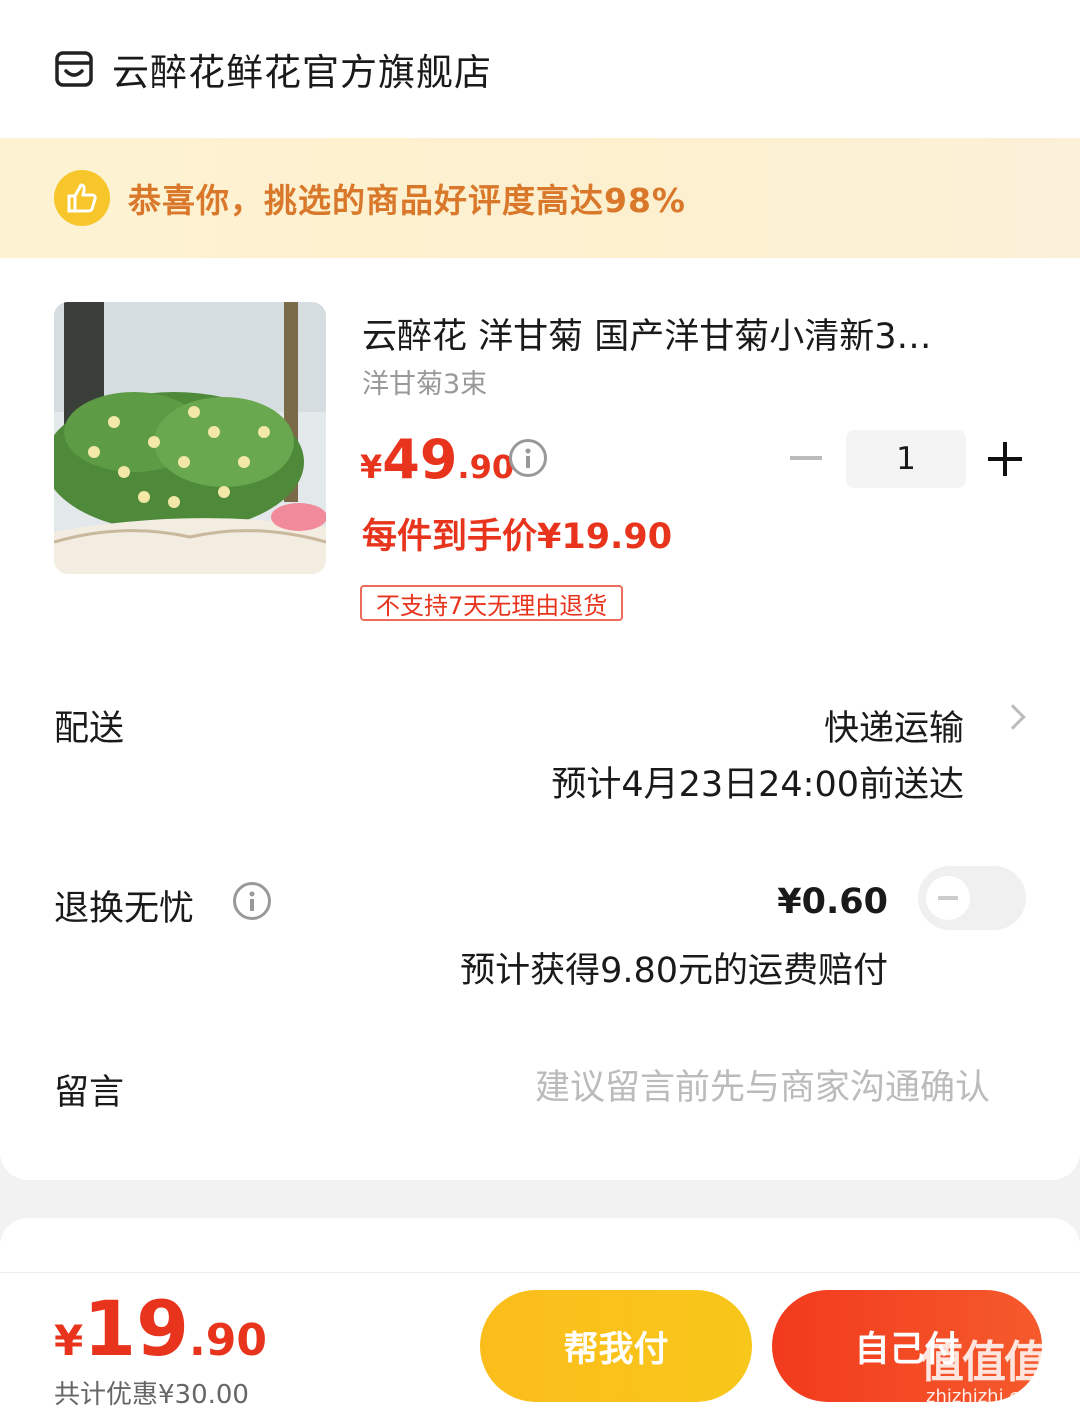 The height and width of the screenshot is (1413, 1080). I want to click on quantity-field: 1, so click(906, 459).